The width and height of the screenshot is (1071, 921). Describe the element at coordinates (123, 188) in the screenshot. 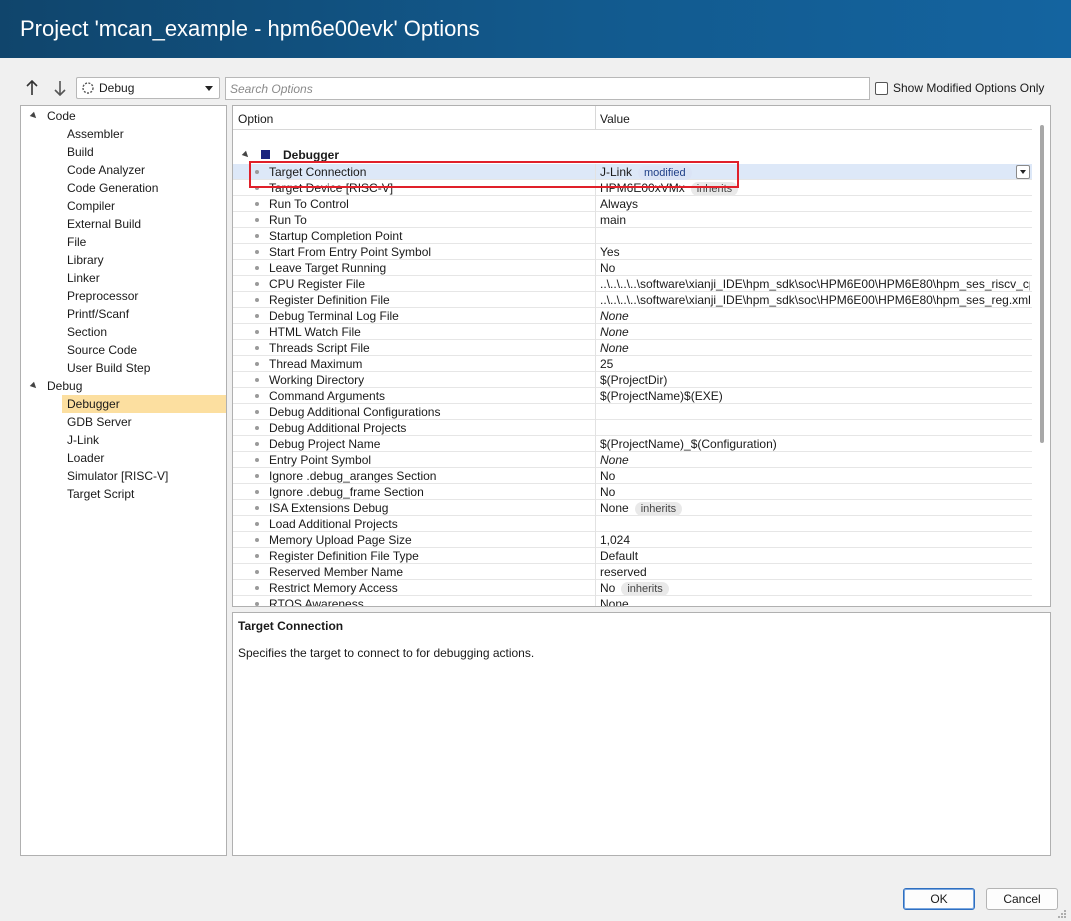

I see `tree-item-code-generation: Code Generation` at that location.